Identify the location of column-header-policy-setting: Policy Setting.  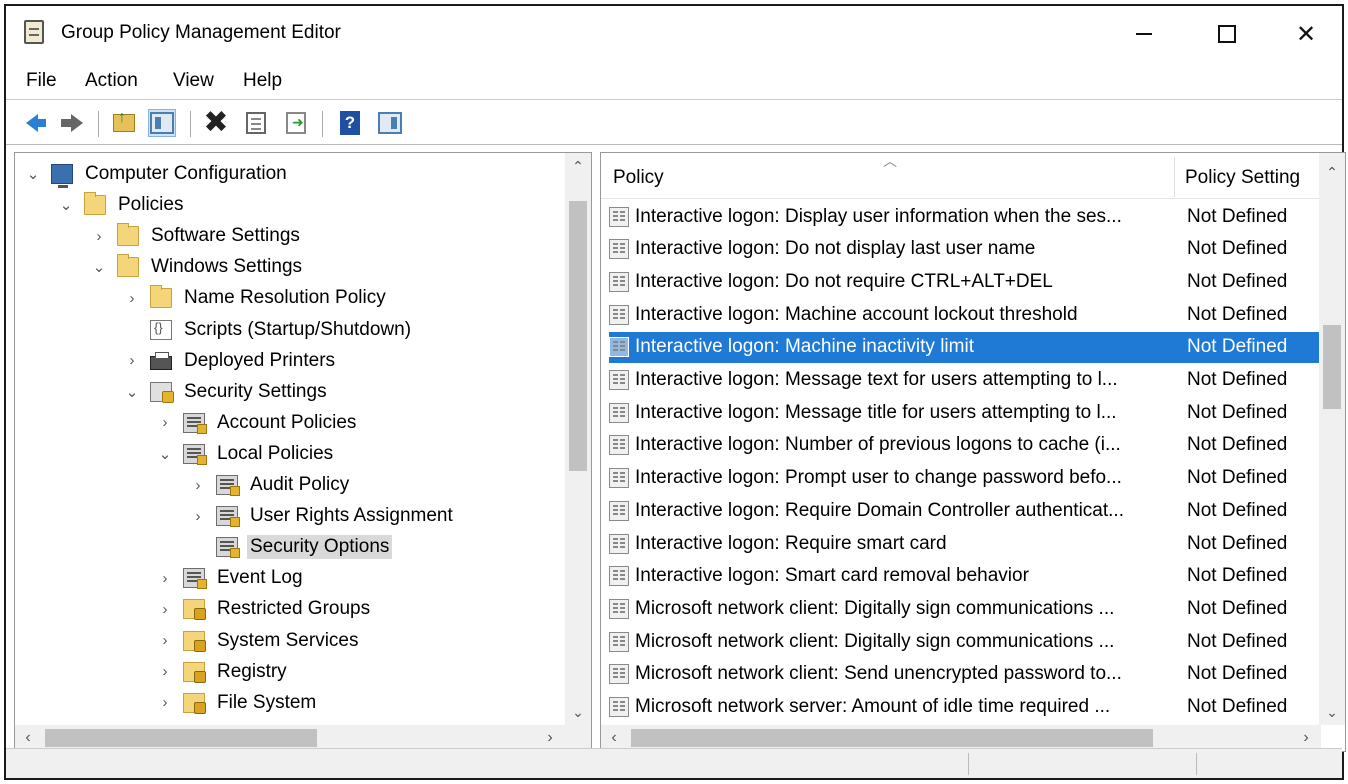
(1242, 178).